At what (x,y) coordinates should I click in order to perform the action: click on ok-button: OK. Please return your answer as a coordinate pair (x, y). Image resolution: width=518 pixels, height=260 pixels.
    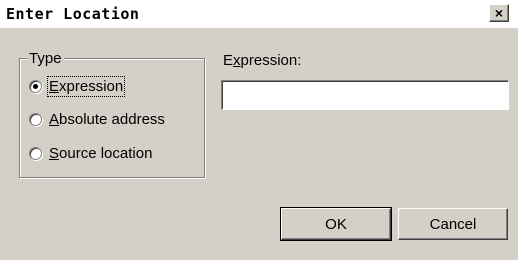
    Looking at the image, I should click on (336, 224).